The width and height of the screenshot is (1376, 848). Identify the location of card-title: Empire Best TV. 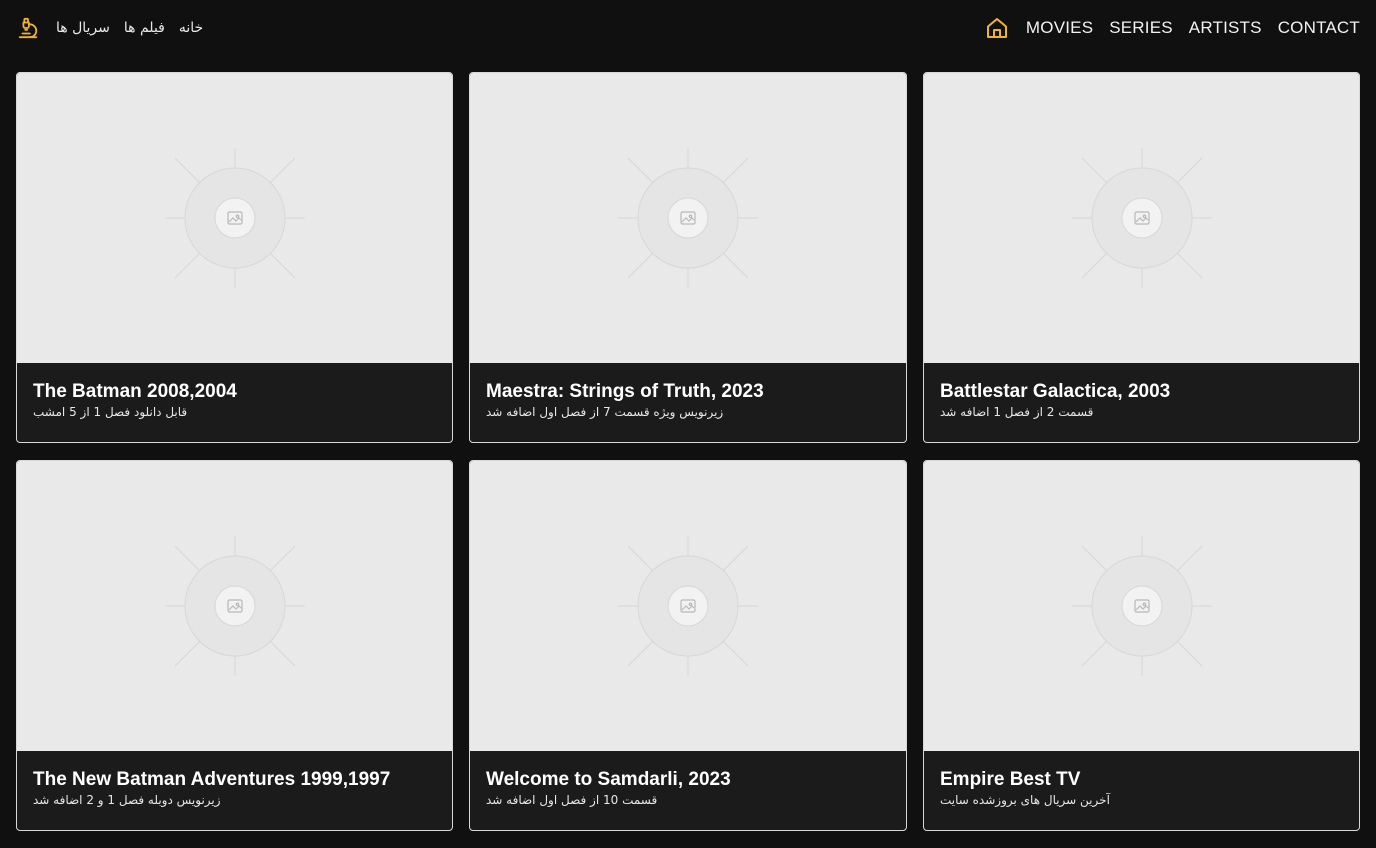
(1010, 779).